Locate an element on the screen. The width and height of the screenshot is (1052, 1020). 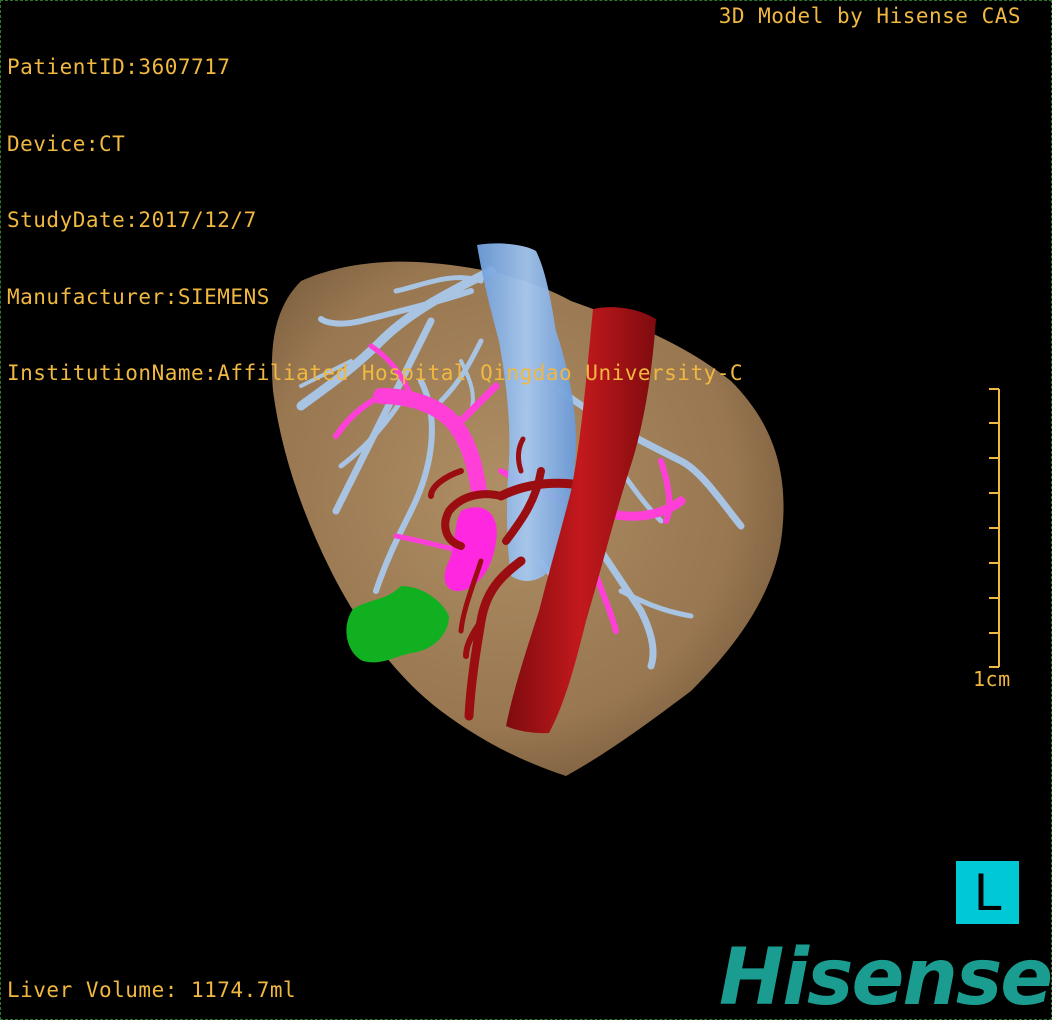
device-text: Device:CT is located at coordinates (66, 143).